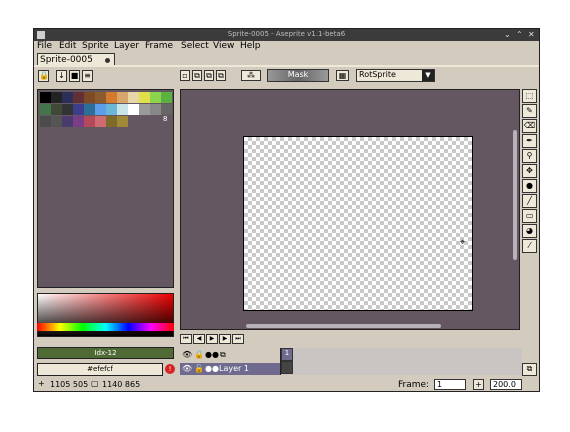  I want to click on selection-add-icon: ⧉, so click(197, 75).